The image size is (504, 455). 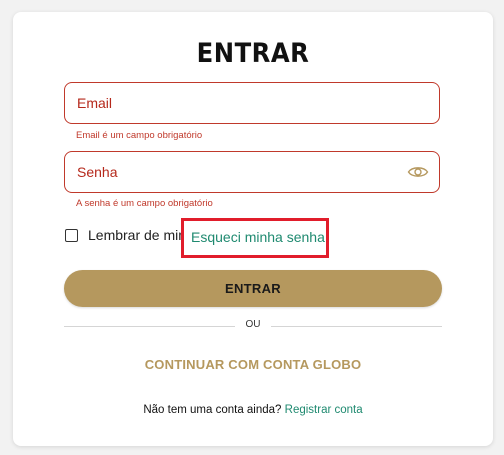 I want to click on password-input, so click(x=252, y=172).